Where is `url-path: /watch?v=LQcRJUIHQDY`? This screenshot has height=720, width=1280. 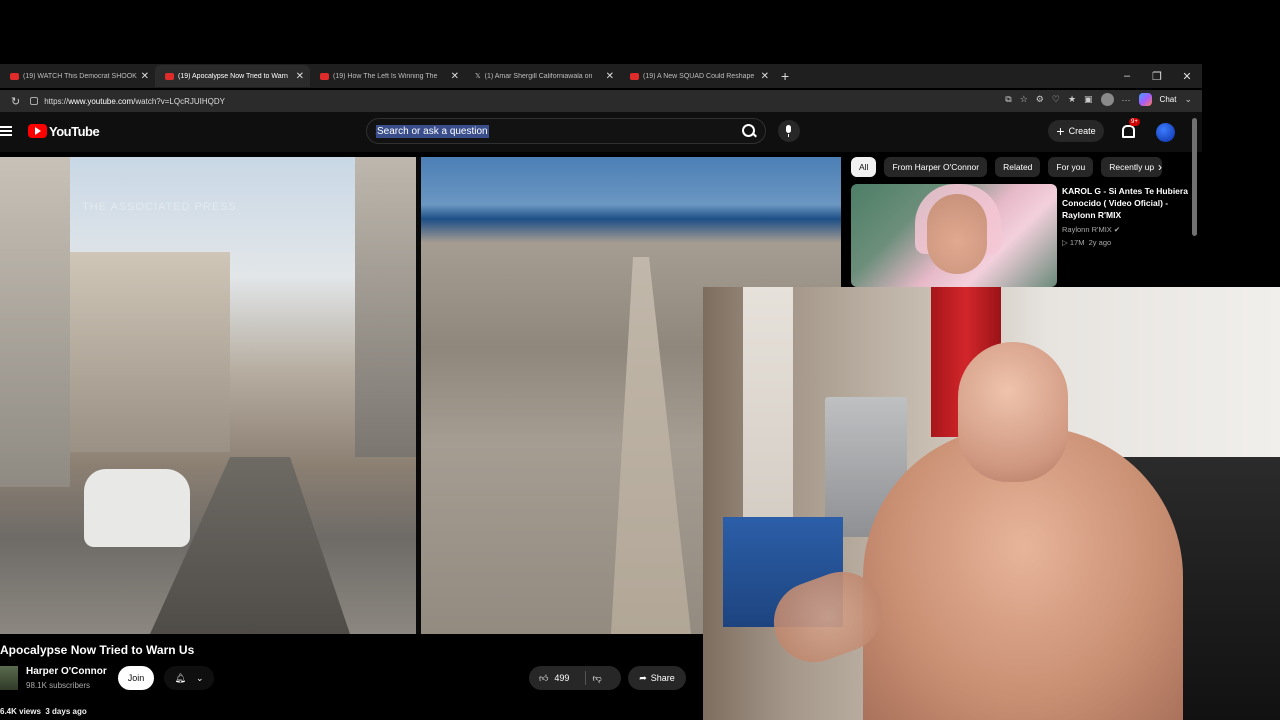
url-path: /watch?v=LQcRJUIHQDY is located at coordinates (179, 101).